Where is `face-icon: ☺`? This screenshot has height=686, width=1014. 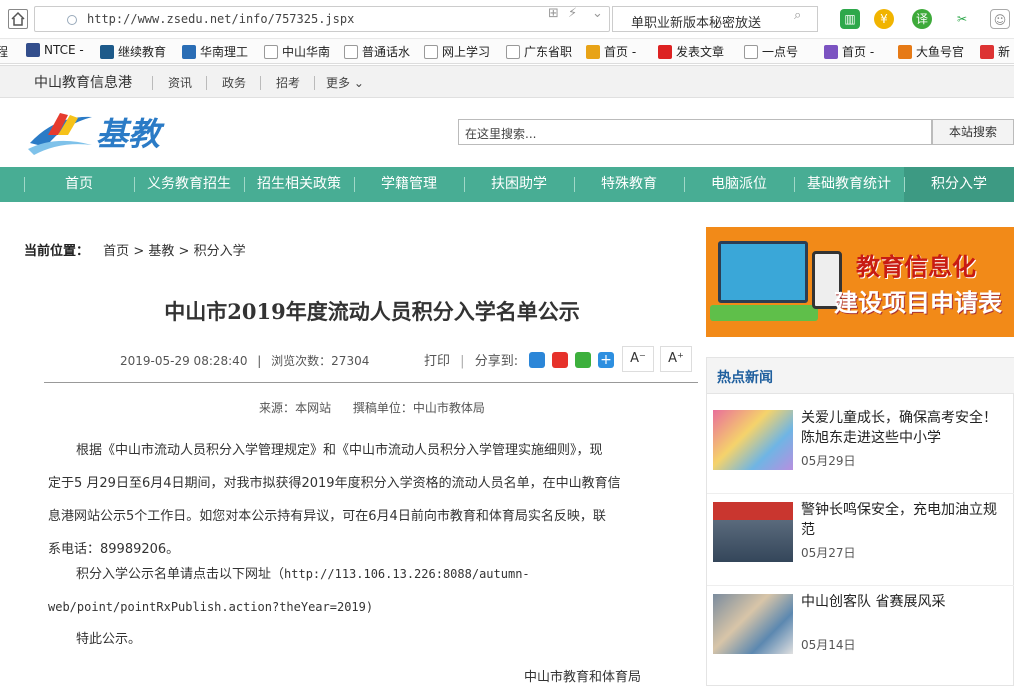
face-icon: ☺ is located at coordinates (1000, 19).